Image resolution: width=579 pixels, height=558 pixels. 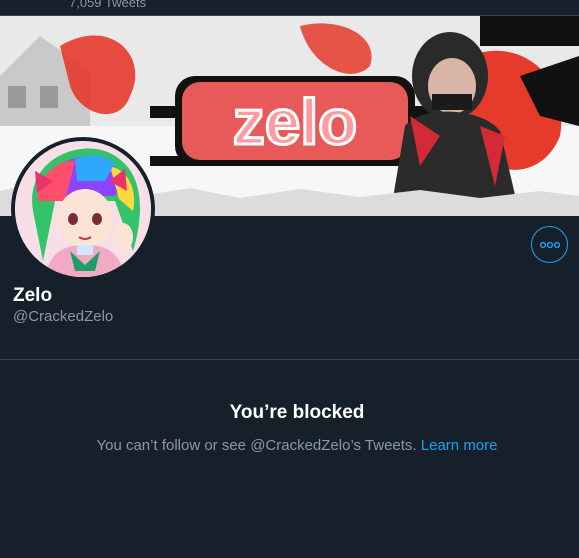 What do you see at coordinates (289, 359) in the screenshot?
I see `divider` at bounding box center [289, 359].